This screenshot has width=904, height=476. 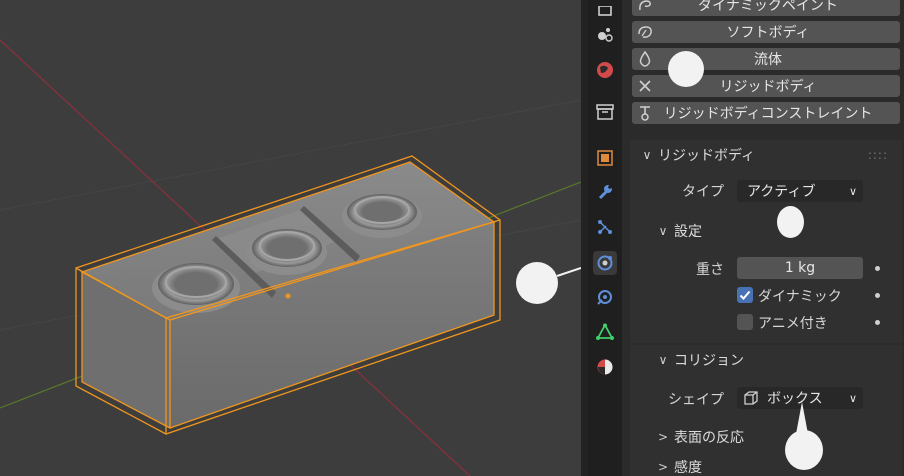 I want to click on tab-object, so click(x=605, y=158).